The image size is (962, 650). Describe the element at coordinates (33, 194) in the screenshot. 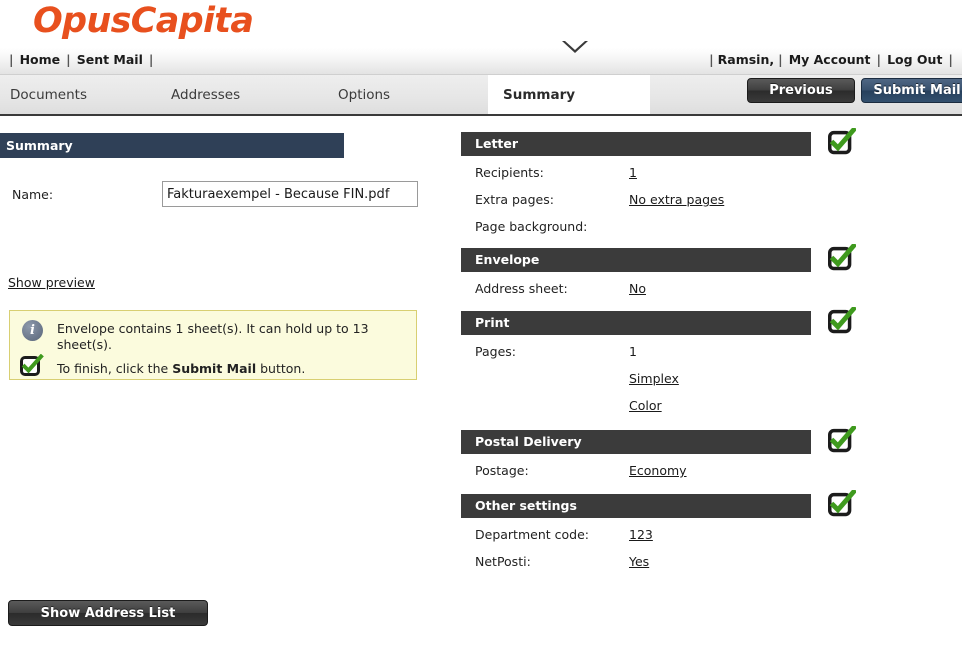

I see `name-label: Name:` at that location.